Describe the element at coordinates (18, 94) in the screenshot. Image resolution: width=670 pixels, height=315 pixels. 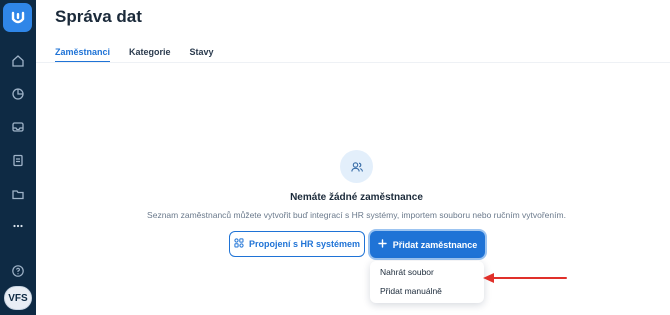
I see `chart-icon` at that location.